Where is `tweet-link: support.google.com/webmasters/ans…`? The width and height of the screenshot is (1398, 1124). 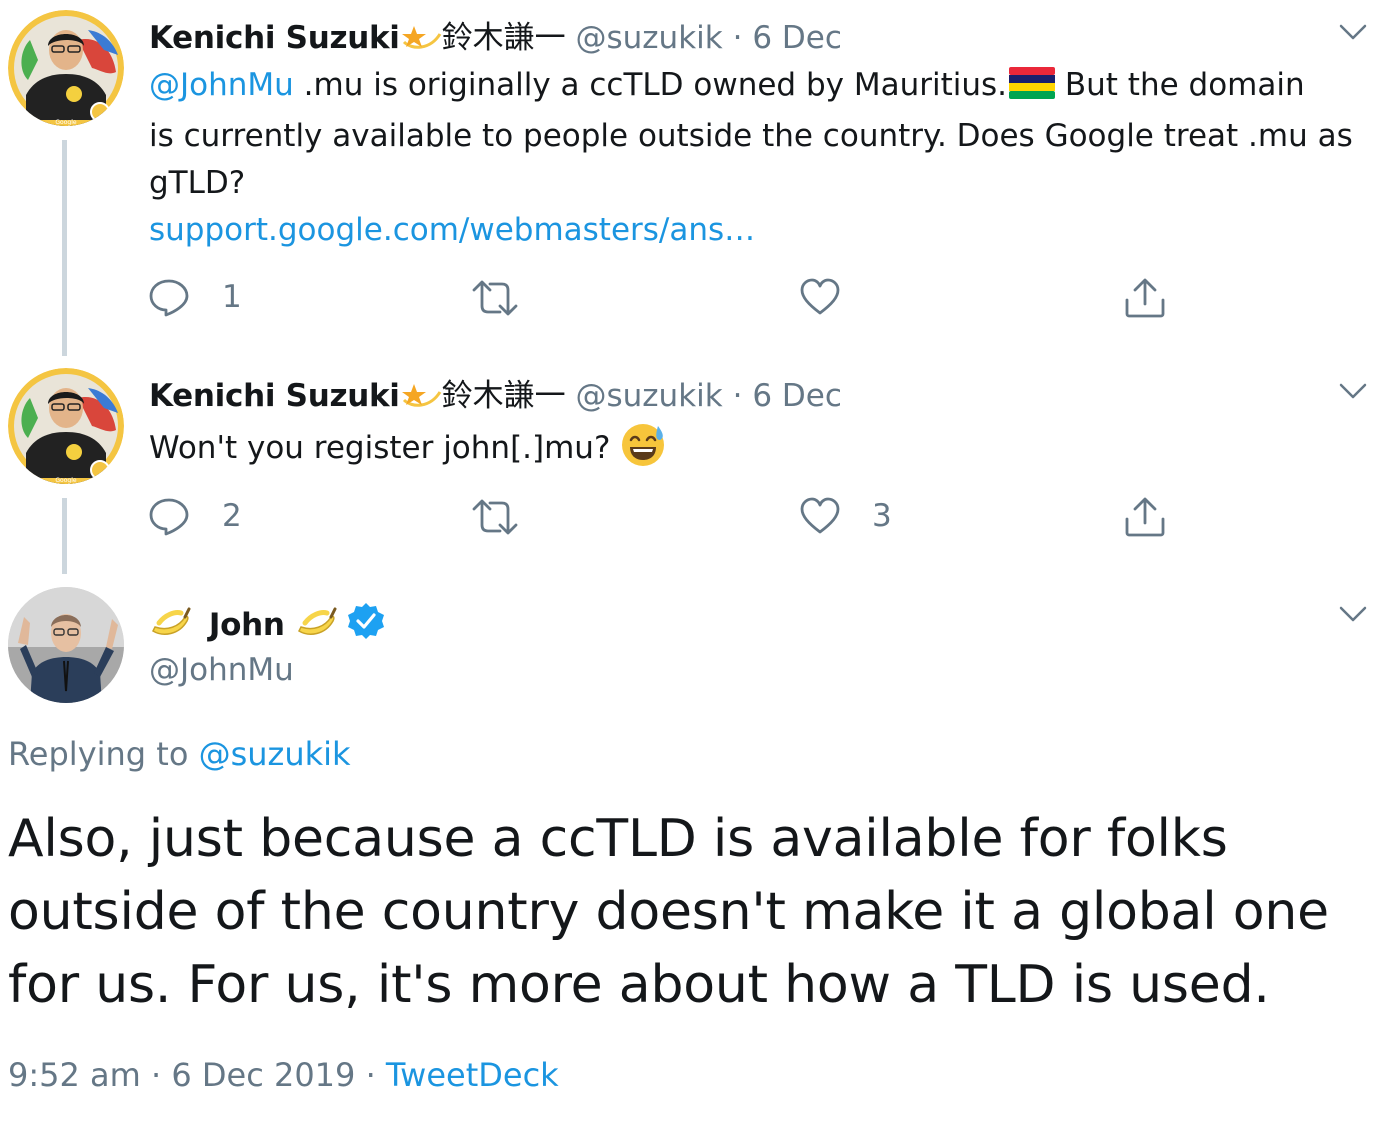 tweet-link: support.google.com/webmasters/ans… is located at coordinates (452, 230).